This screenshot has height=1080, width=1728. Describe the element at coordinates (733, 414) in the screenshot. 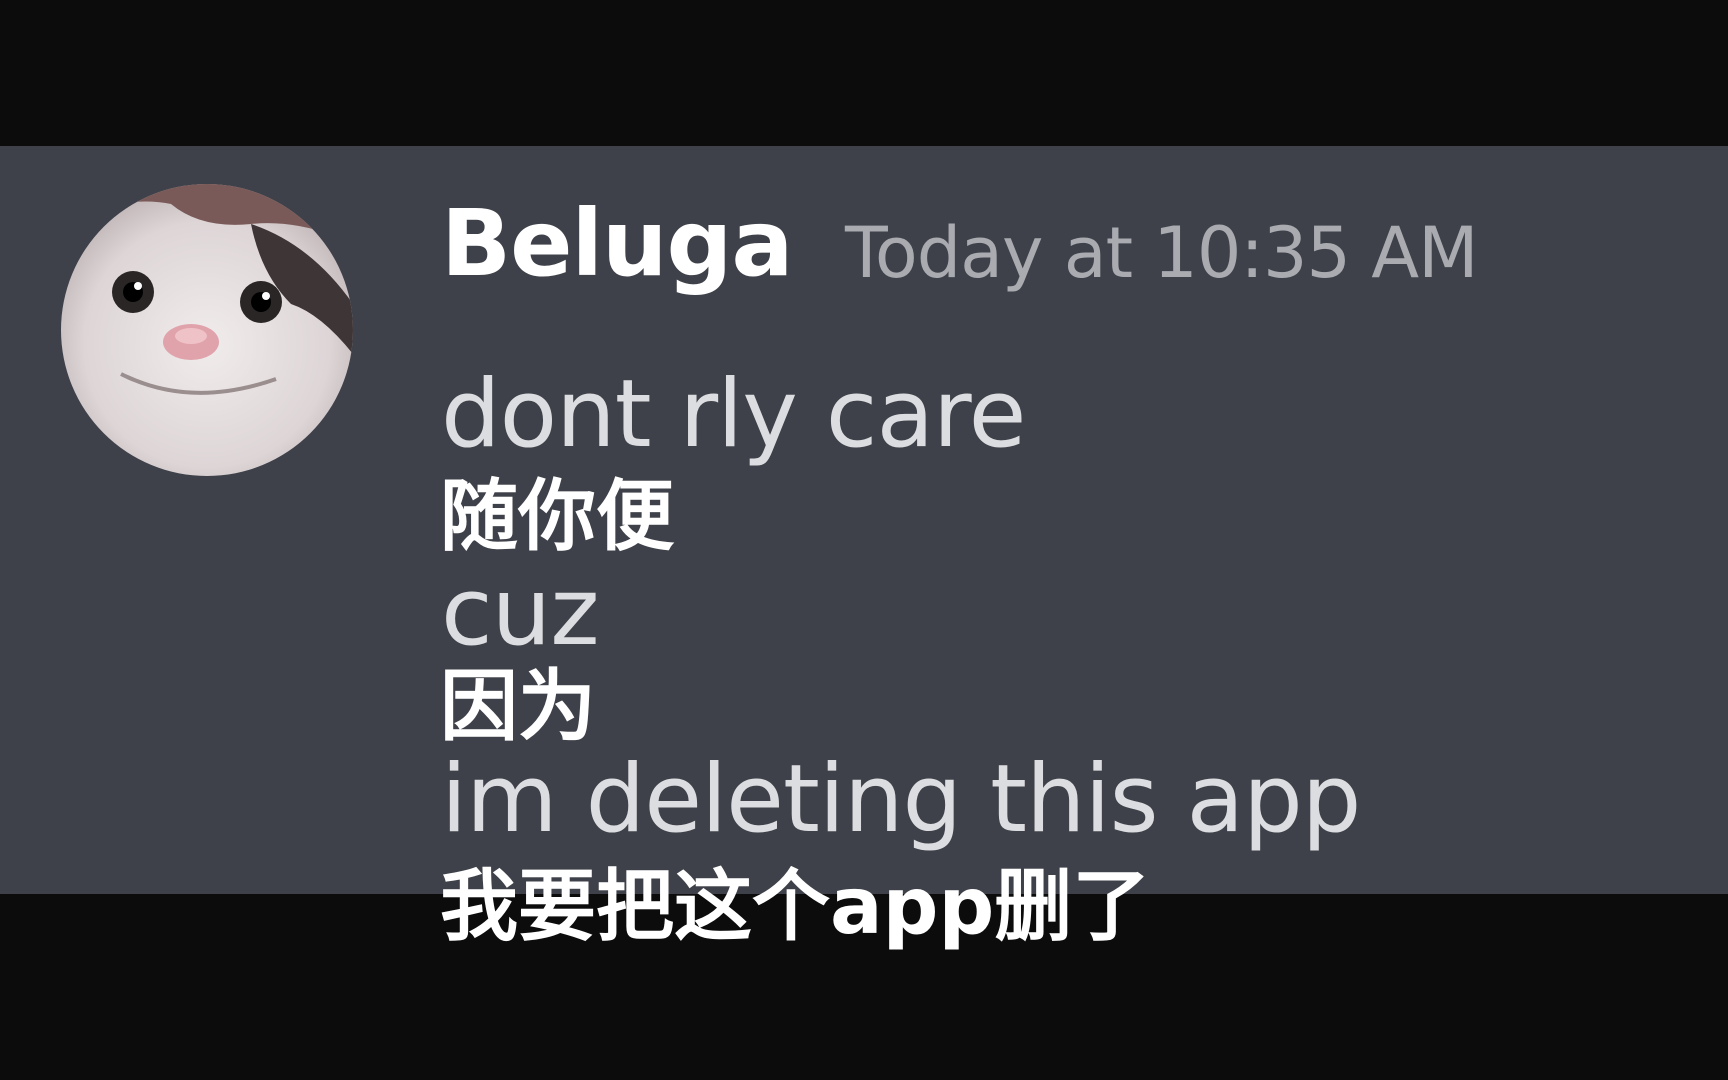

I see `message-line: dont rly care` at that location.